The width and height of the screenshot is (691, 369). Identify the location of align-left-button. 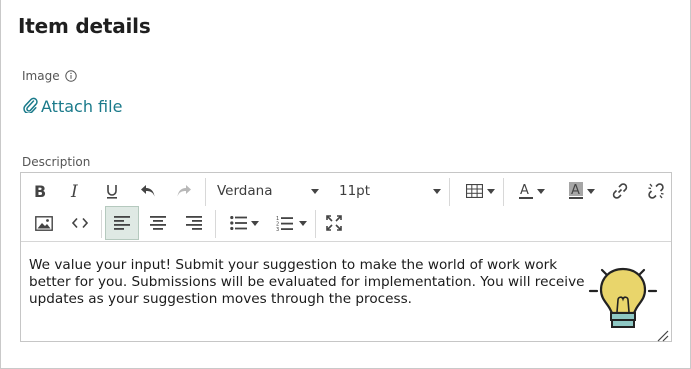
(122, 223).